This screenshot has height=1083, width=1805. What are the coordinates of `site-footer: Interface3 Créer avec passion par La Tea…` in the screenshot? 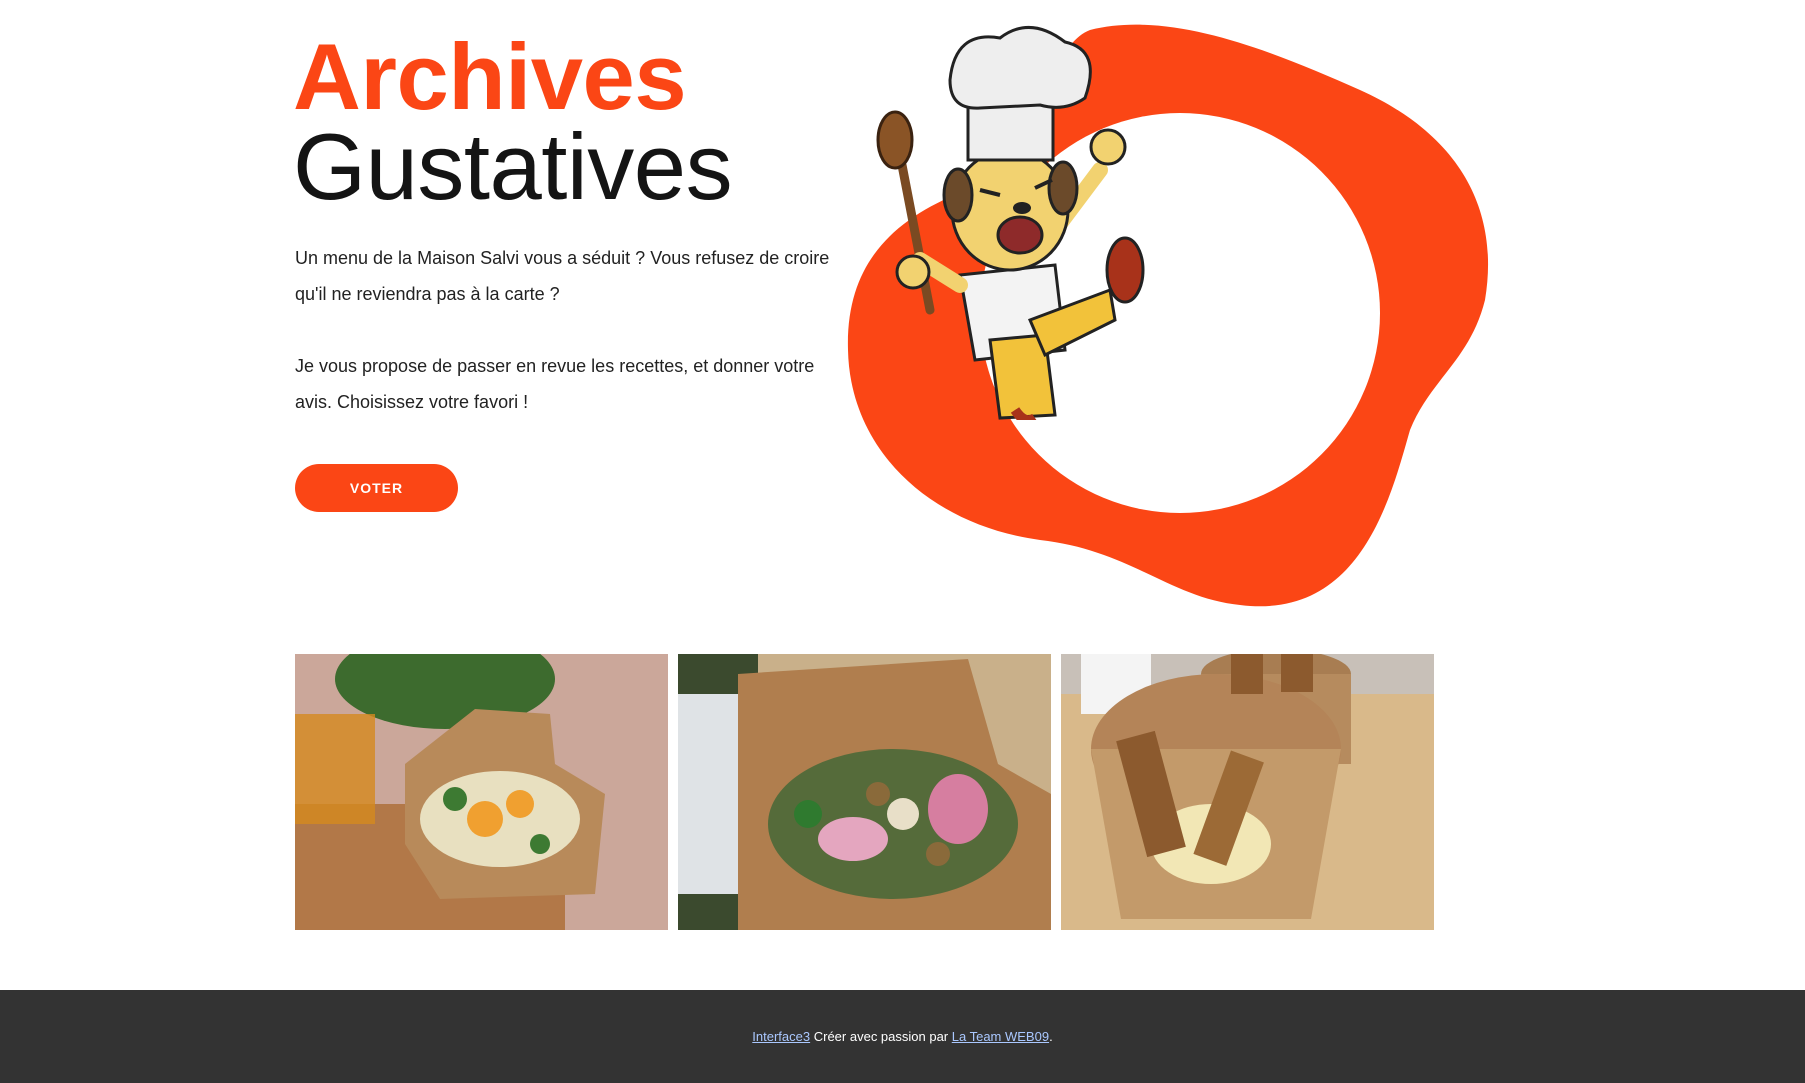 It's located at (902, 1036).